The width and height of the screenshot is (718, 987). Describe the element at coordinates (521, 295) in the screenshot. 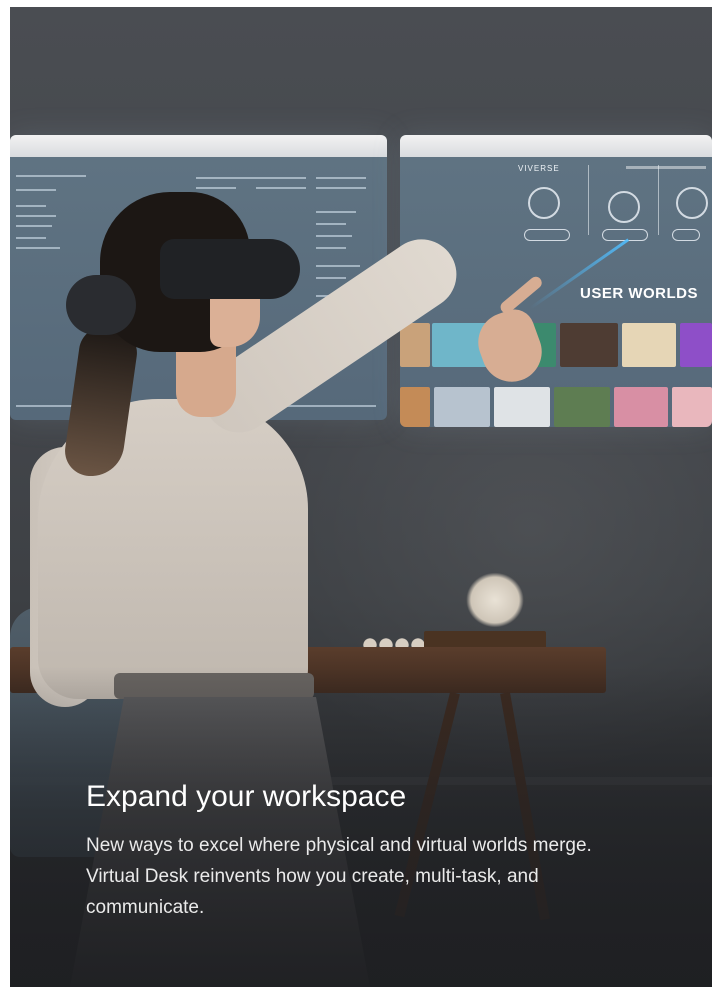

I see `person-pointing-finger` at that location.